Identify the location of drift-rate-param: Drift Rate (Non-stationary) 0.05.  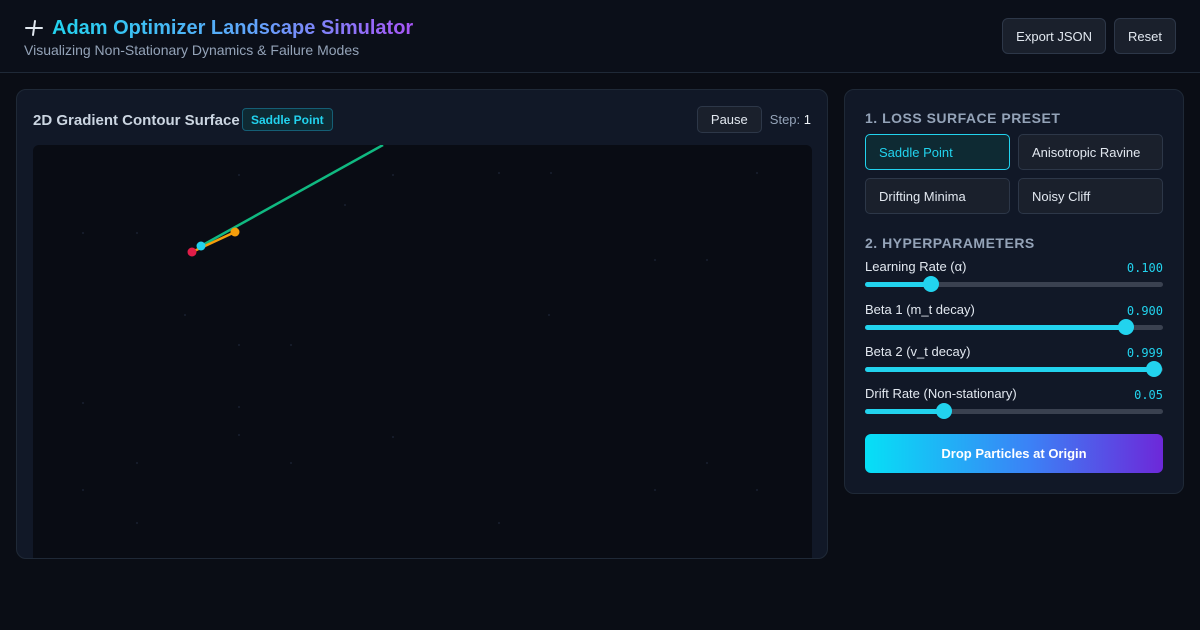
(1014, 405).